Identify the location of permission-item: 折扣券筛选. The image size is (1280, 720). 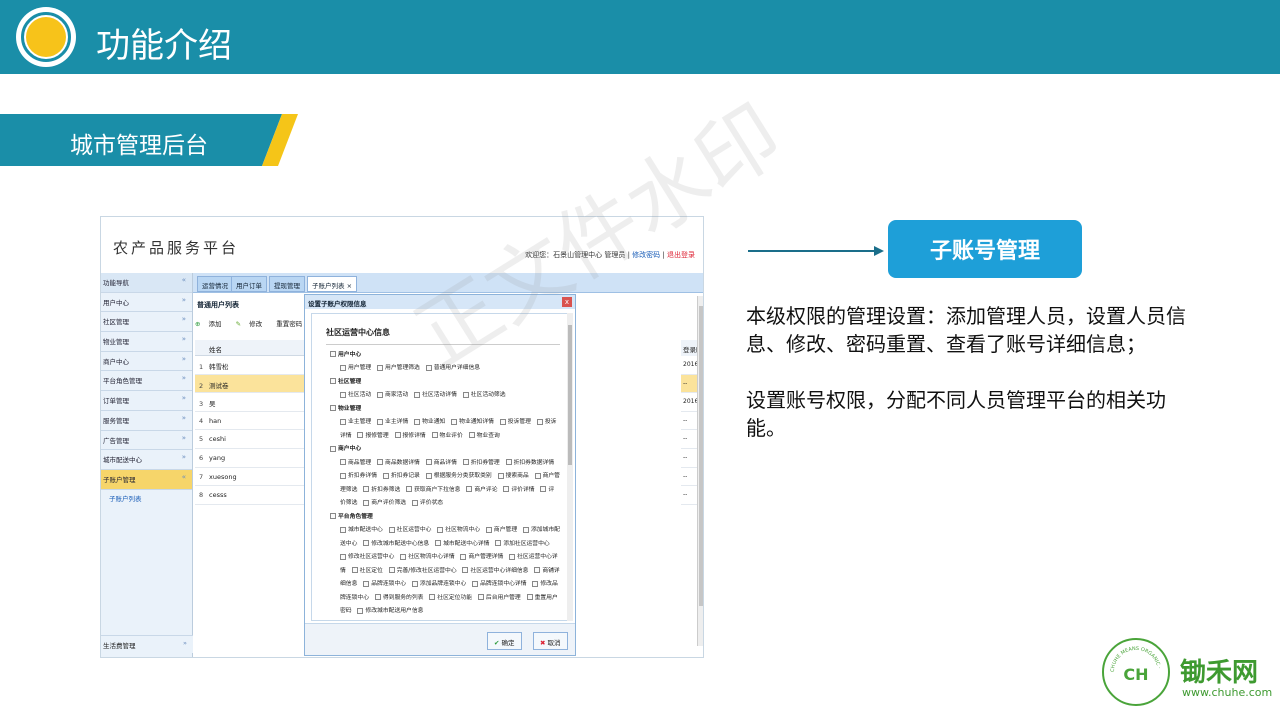
(382, 489).